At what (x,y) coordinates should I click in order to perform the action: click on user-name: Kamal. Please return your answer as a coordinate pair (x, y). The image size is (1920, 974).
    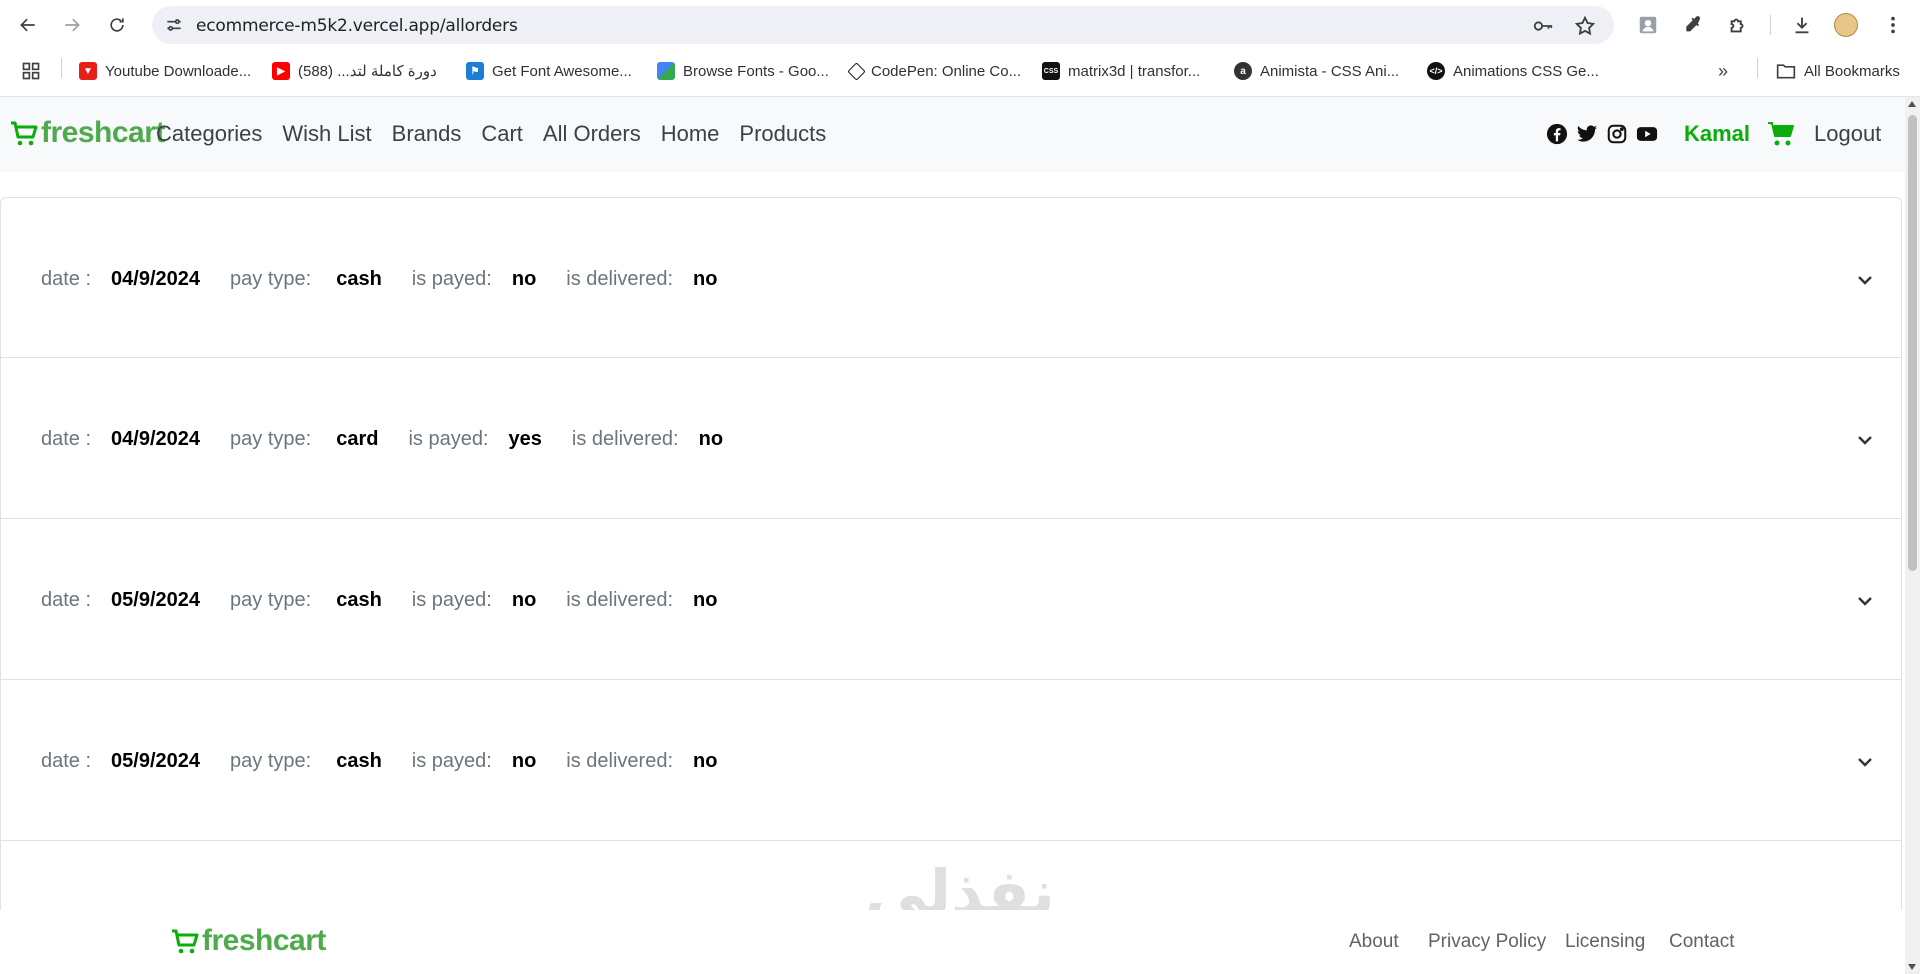
    Looking at the image, I should click on (1717, 134).